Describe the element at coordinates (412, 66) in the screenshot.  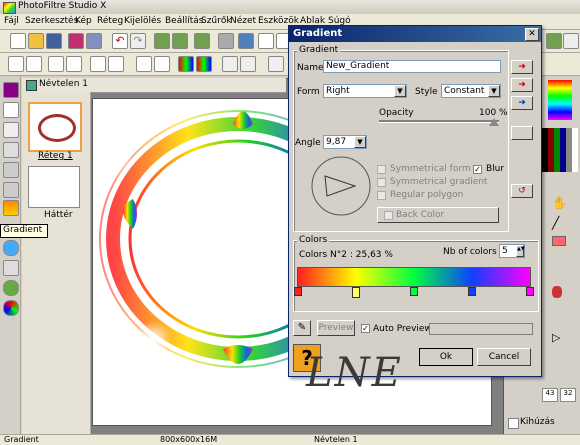
I see `name-field: New_Gradient` at that location.